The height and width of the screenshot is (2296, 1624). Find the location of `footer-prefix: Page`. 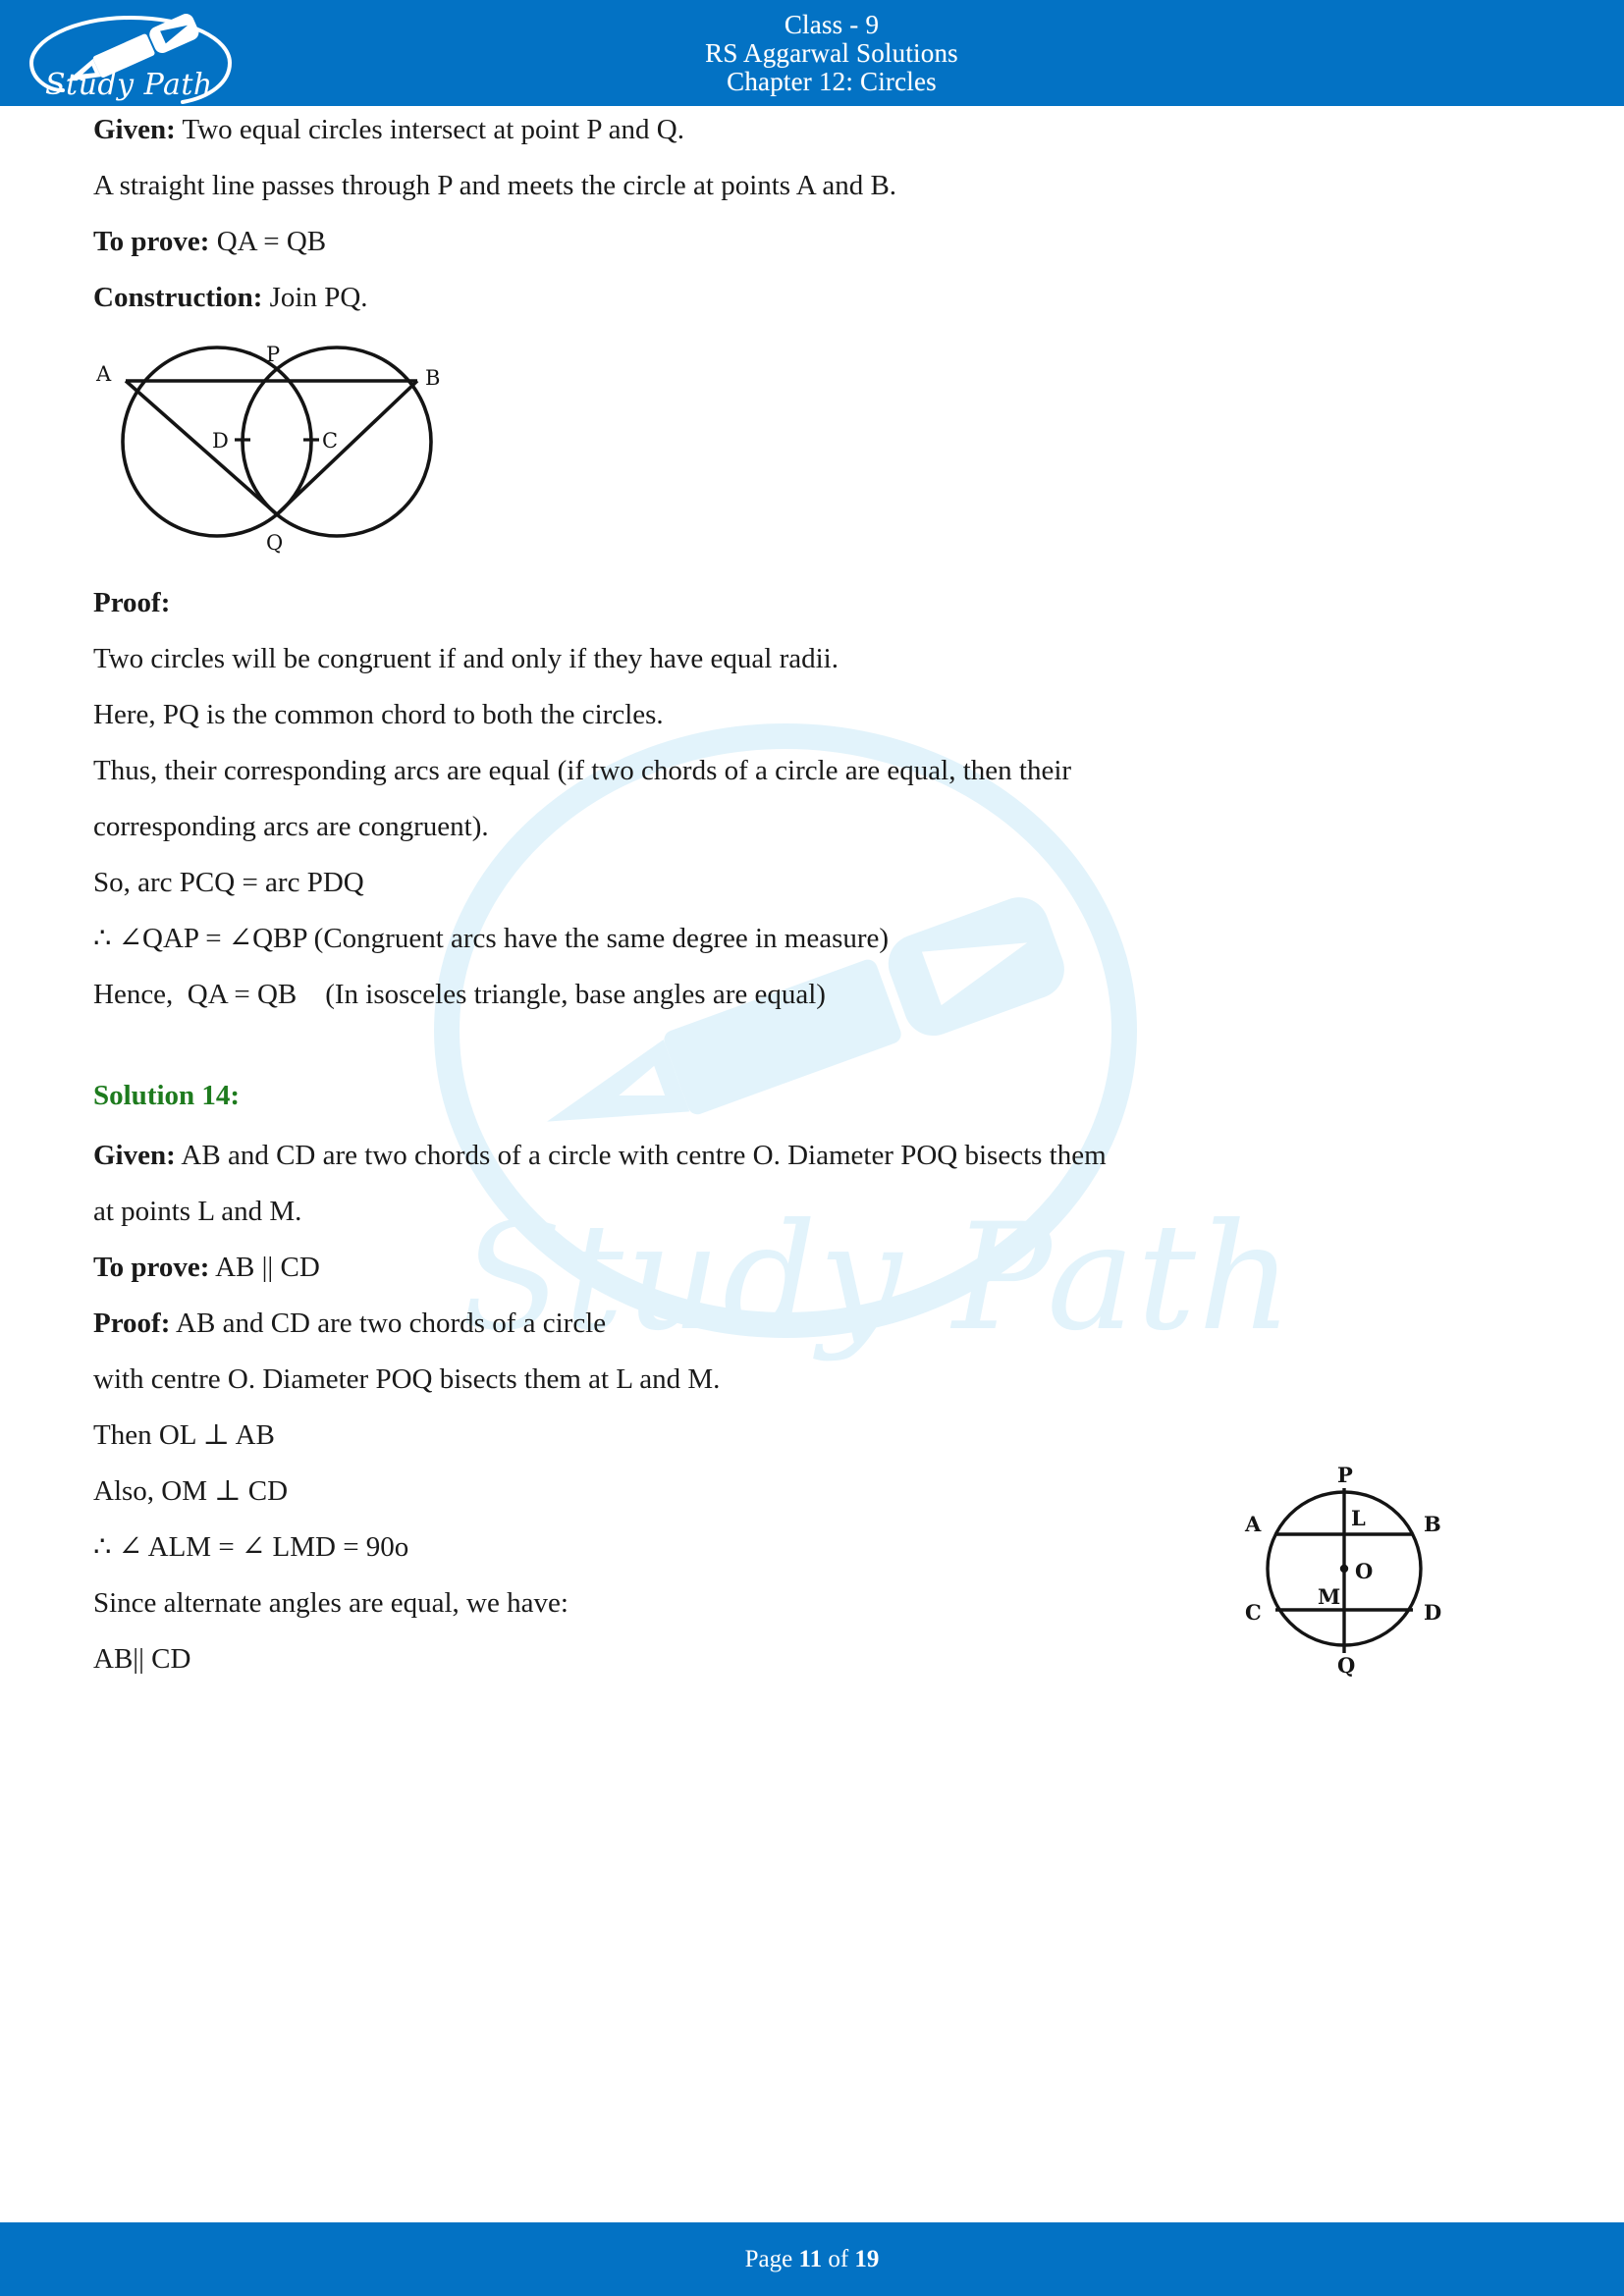

footer-prefix: Page is located at coordinates (771, 2259).